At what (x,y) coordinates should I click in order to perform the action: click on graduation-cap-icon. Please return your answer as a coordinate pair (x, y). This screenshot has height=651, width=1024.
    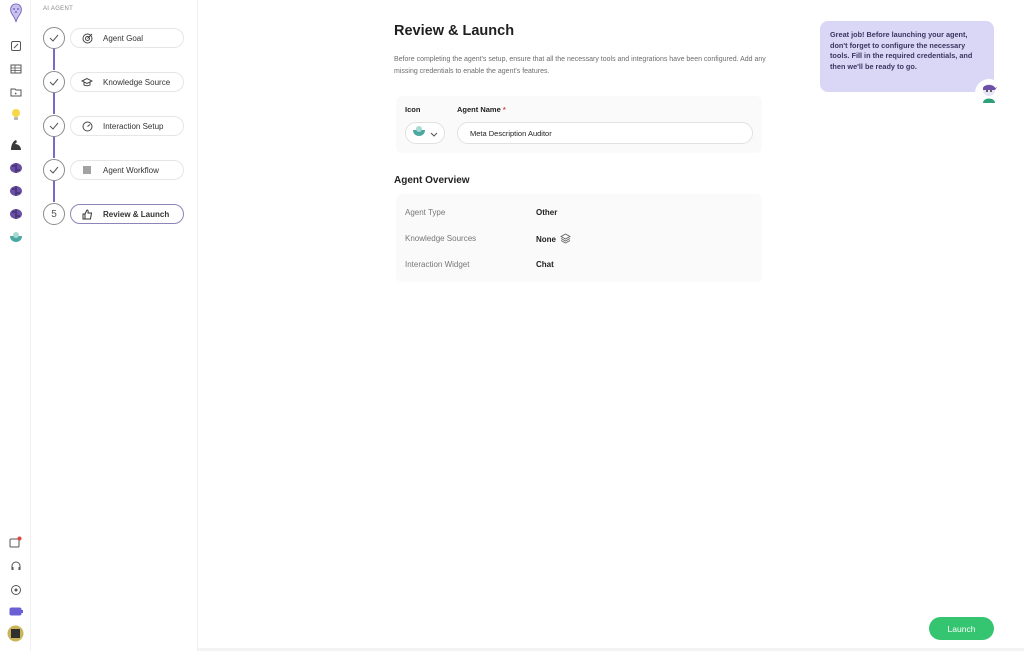
    Looking at the image, I should click on (87, 82).